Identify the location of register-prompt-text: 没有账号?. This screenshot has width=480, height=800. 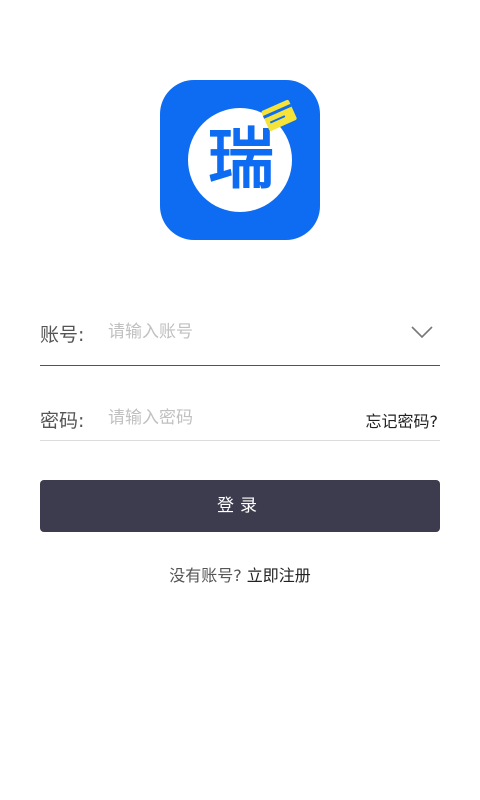
(208, 575).